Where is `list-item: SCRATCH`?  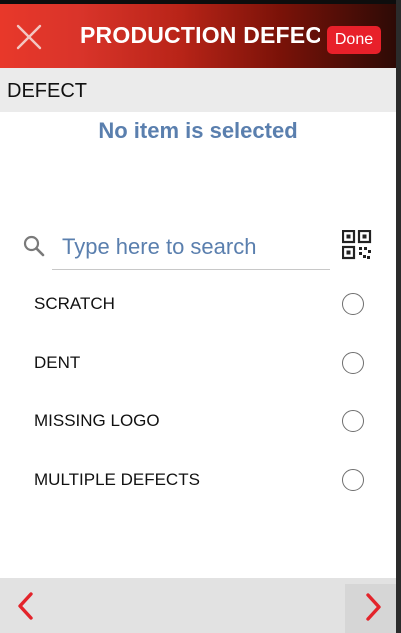
list-item: SCRATCH is located at coordinates (198, 305).